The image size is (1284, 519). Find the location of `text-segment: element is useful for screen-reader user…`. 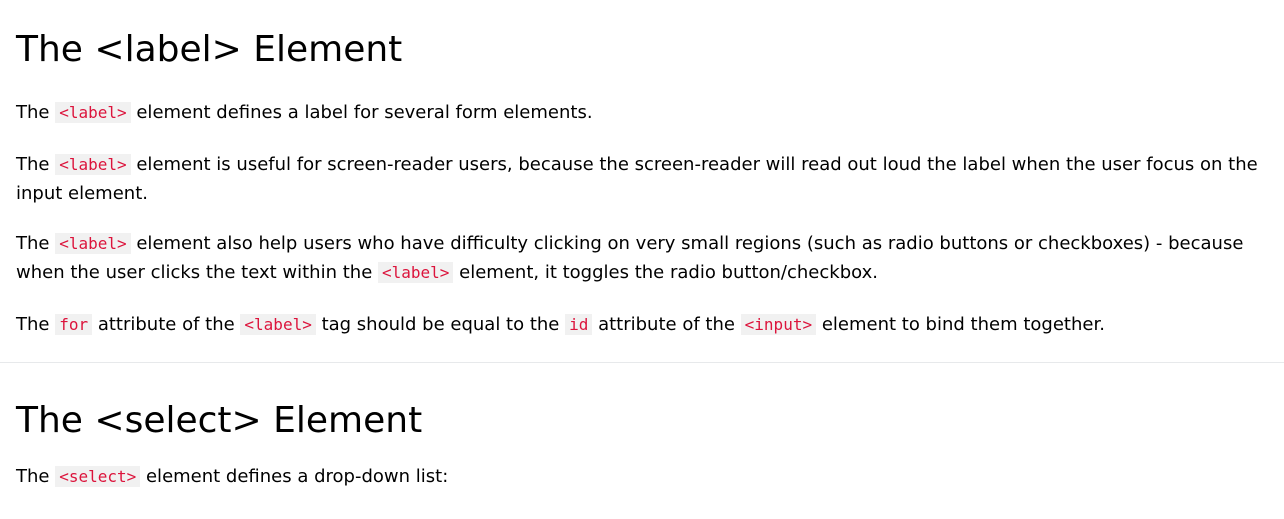

text-segment: element is useful for screen-reader user… is located at coordinates (637, 179).